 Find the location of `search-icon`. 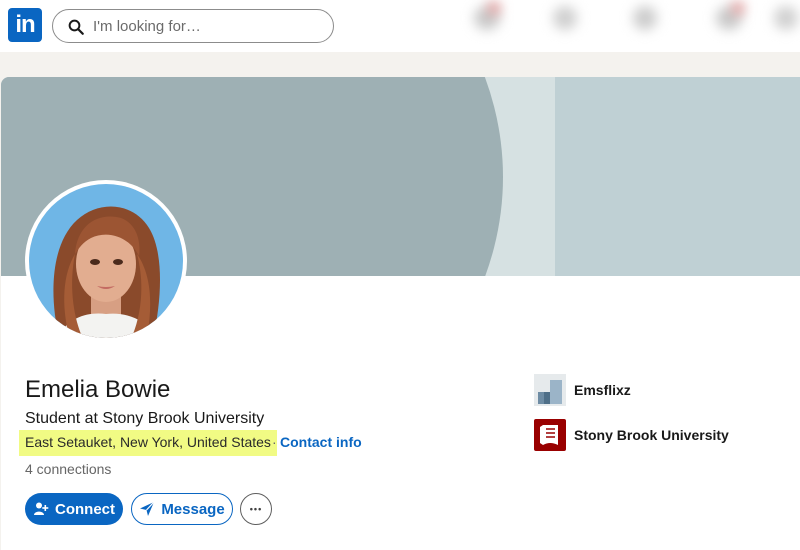

search-icon is located at coordinates (76, 27).